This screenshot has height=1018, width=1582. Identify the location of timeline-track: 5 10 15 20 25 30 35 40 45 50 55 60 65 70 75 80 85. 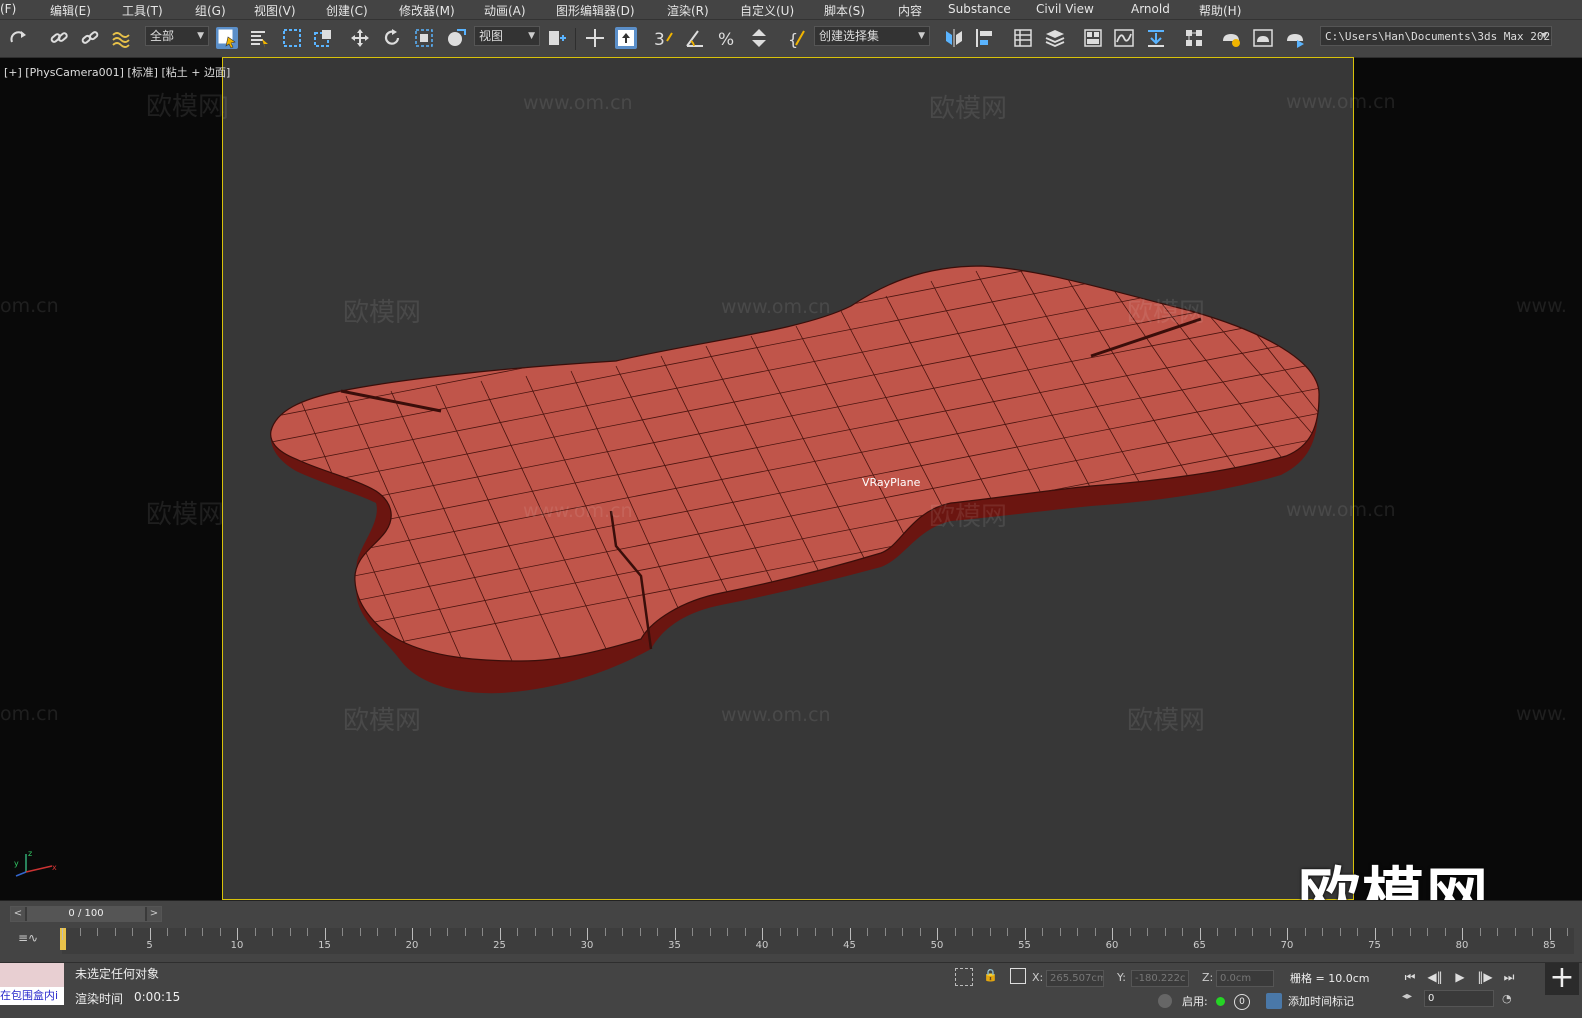
(817, 941).